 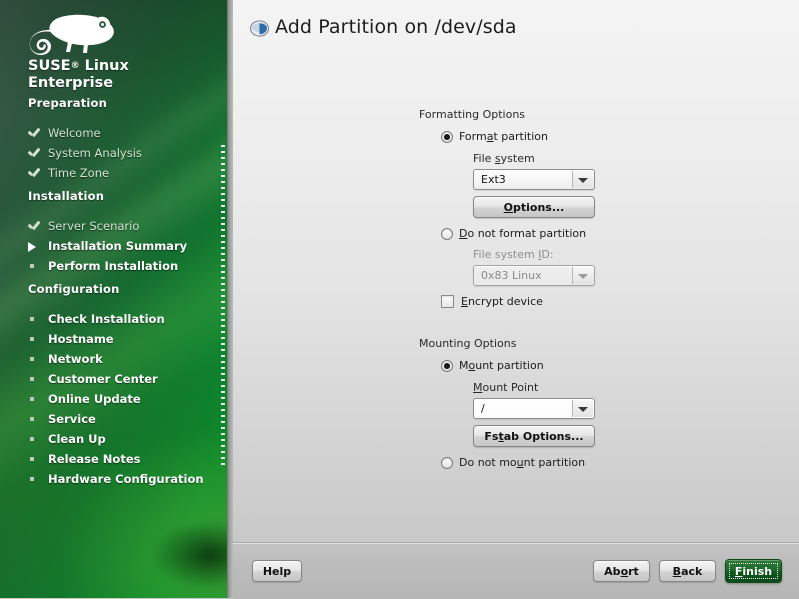 What do you see at coordinates (81, 339) in the screenshot?
I see `sidebar-item-label: Hostname` at bounding box center [81, 339].